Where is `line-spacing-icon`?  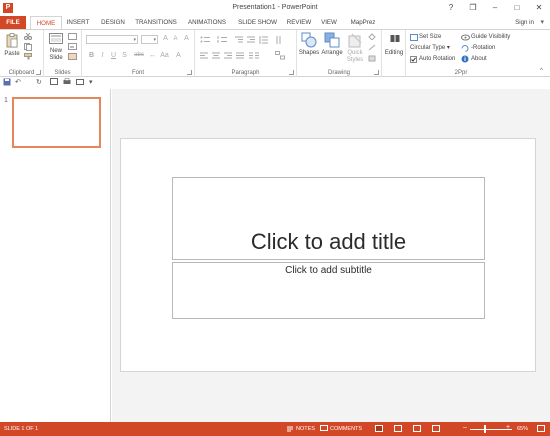
line-spacing-icon is located at coordinates (264, 41).